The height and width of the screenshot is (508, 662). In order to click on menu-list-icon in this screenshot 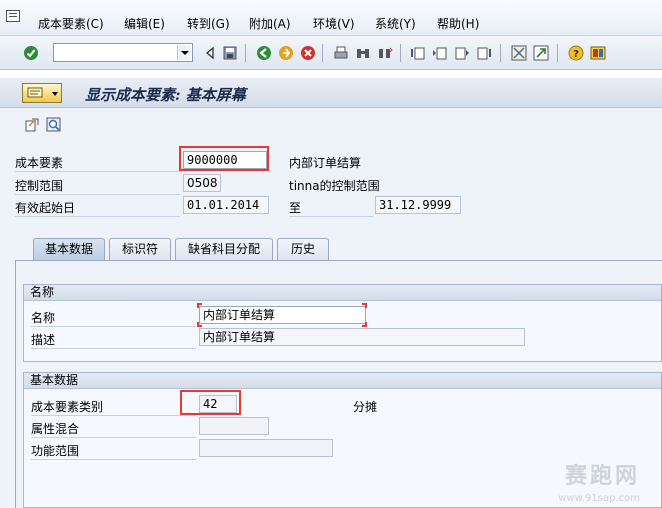, I will do `click(13, 16)`.